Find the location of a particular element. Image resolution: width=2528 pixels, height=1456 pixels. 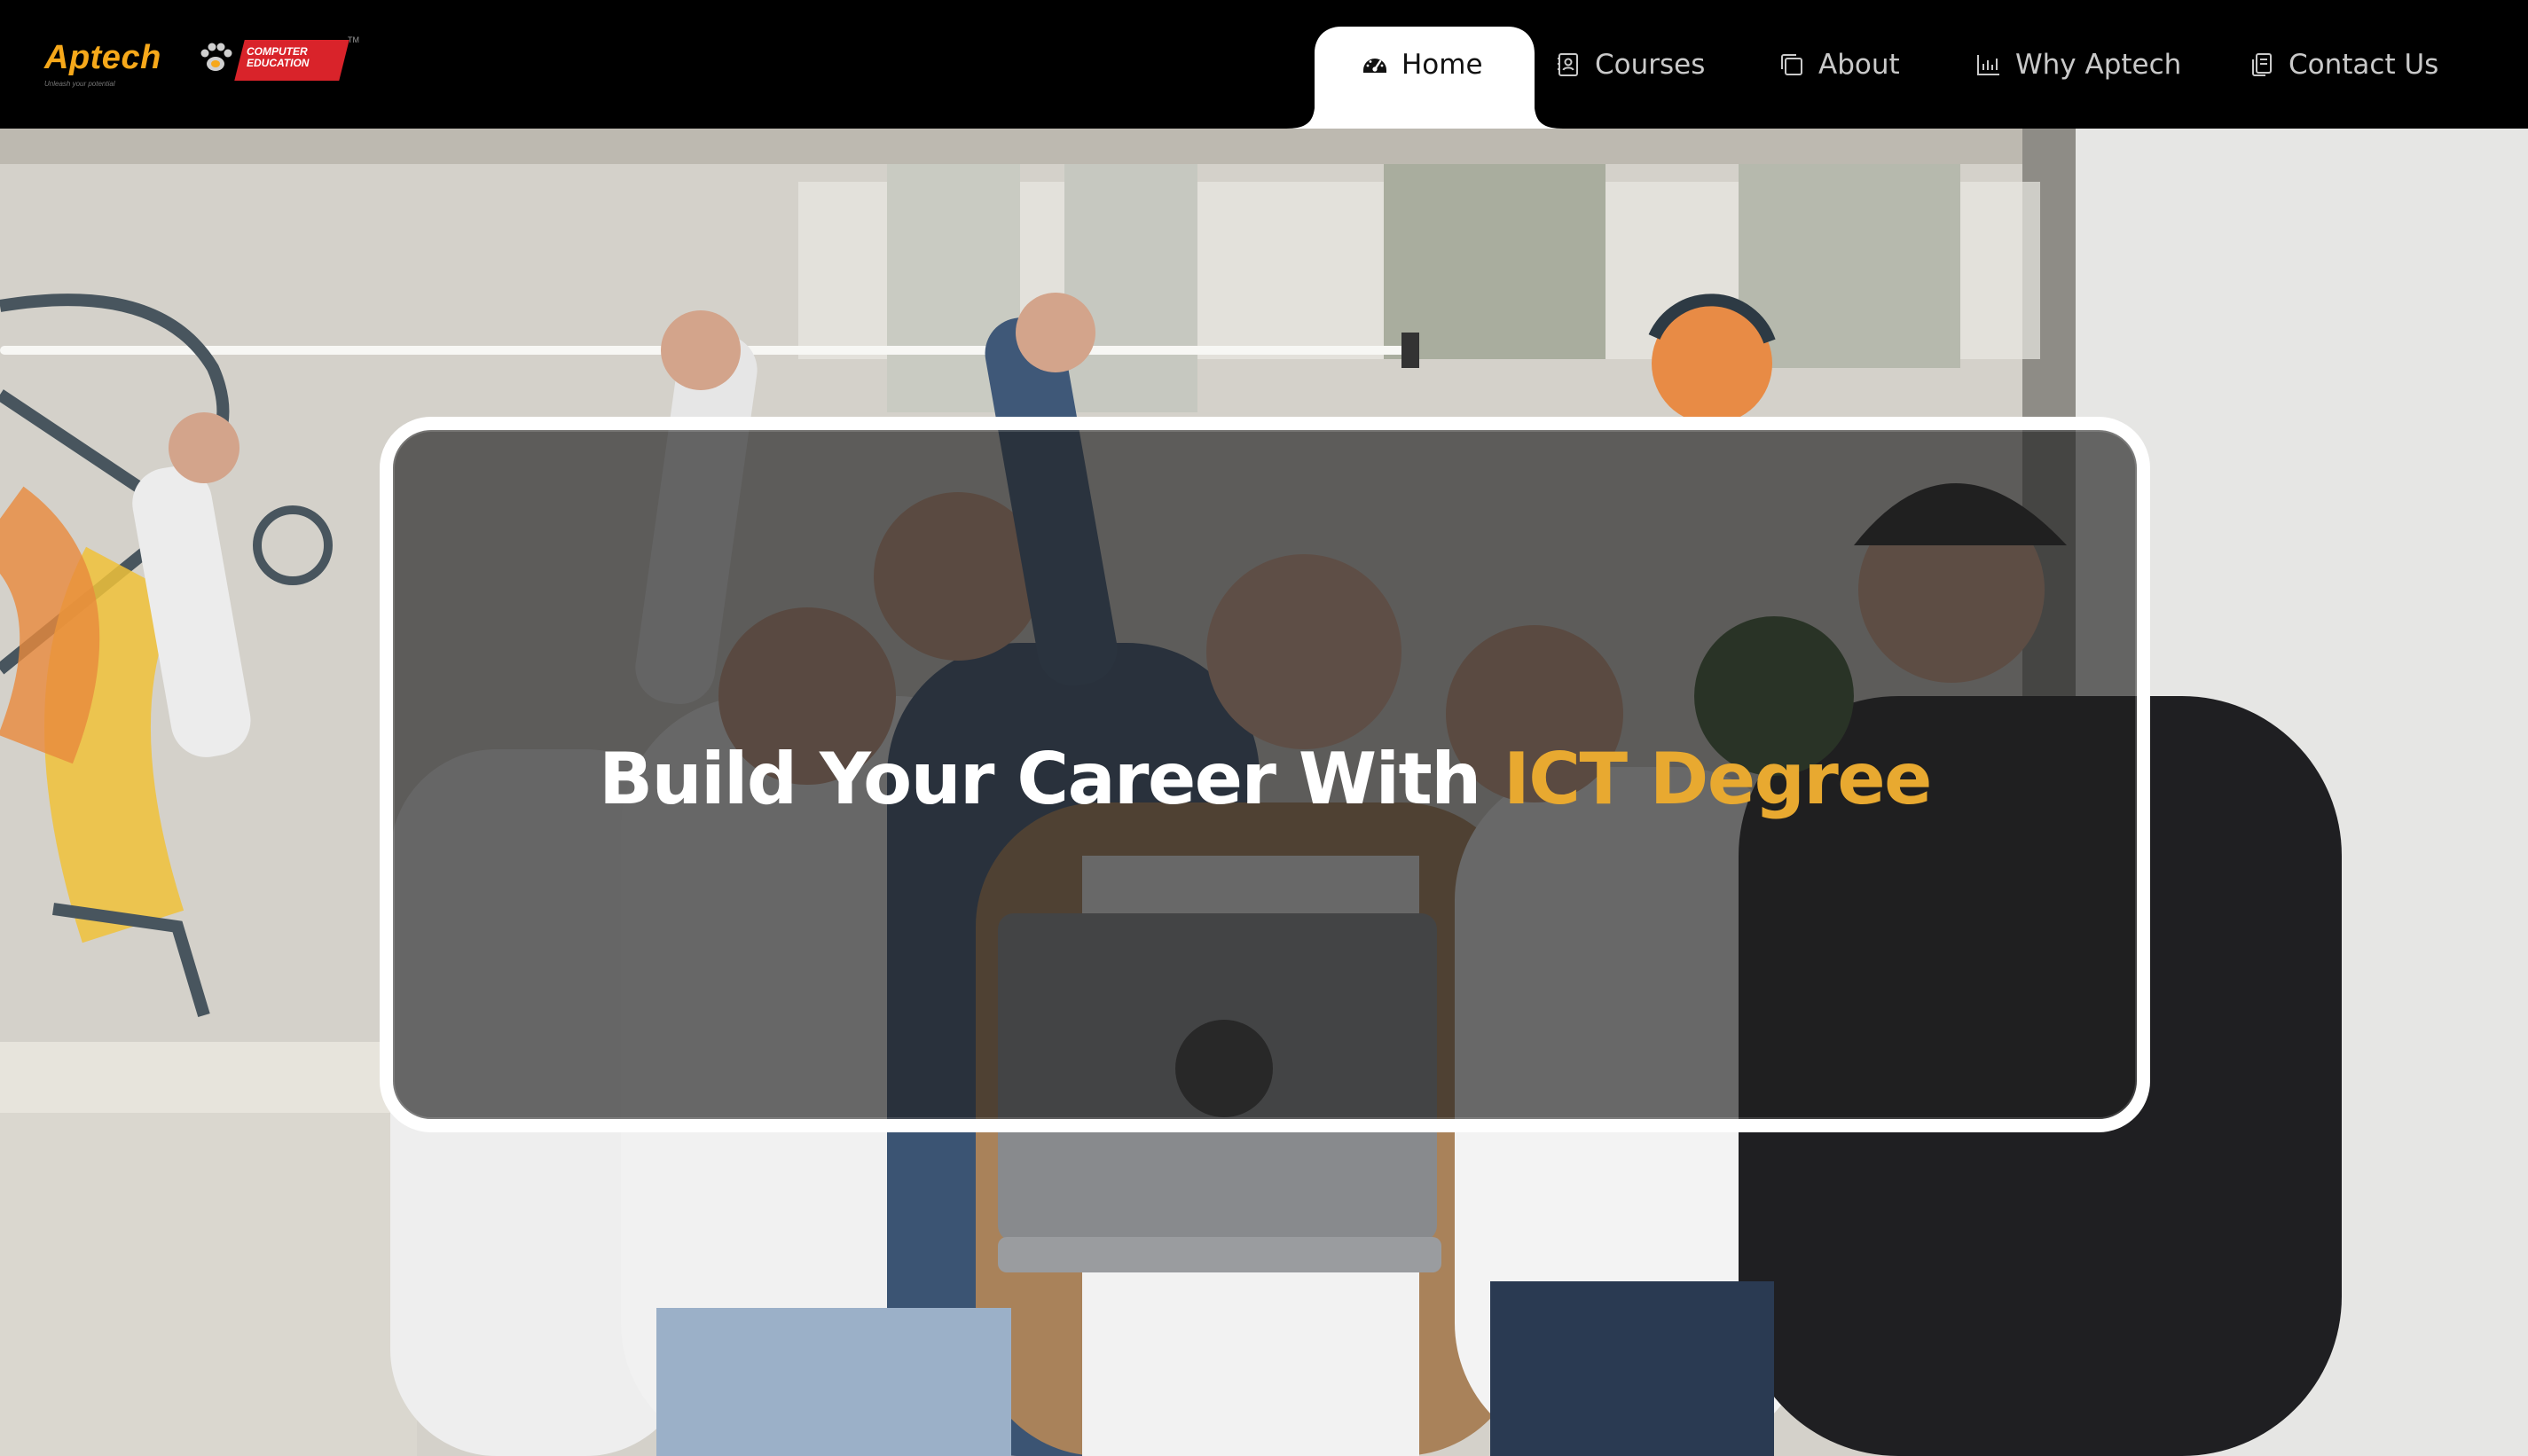

nav-home: Home is located at coordinates (1422, 65).